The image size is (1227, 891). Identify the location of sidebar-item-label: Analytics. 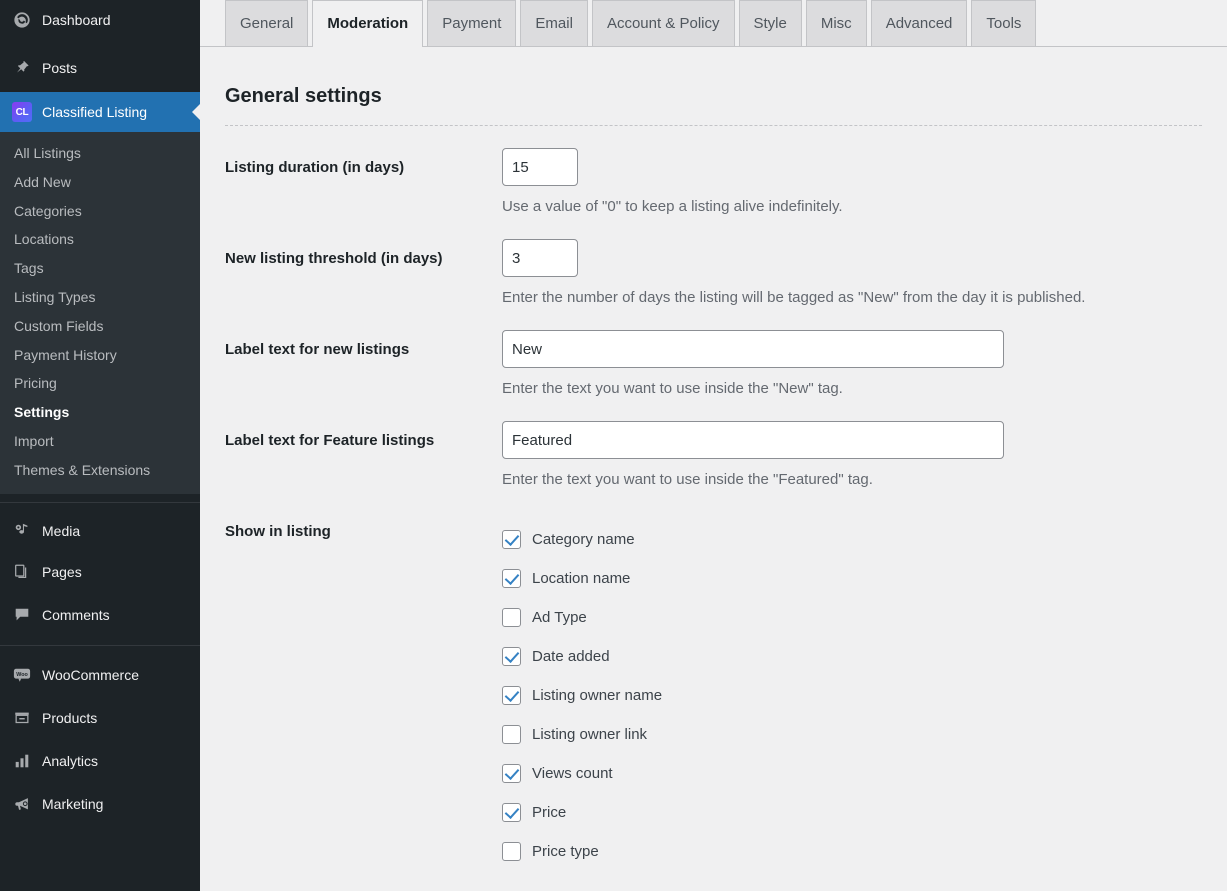
(70, 761).